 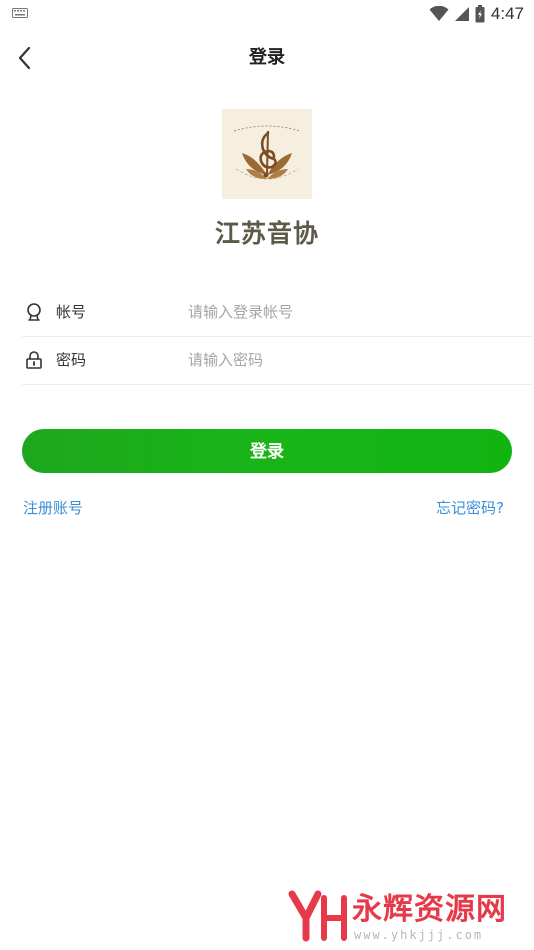 I want to click on header: 登录, so click(x=267, y=58).